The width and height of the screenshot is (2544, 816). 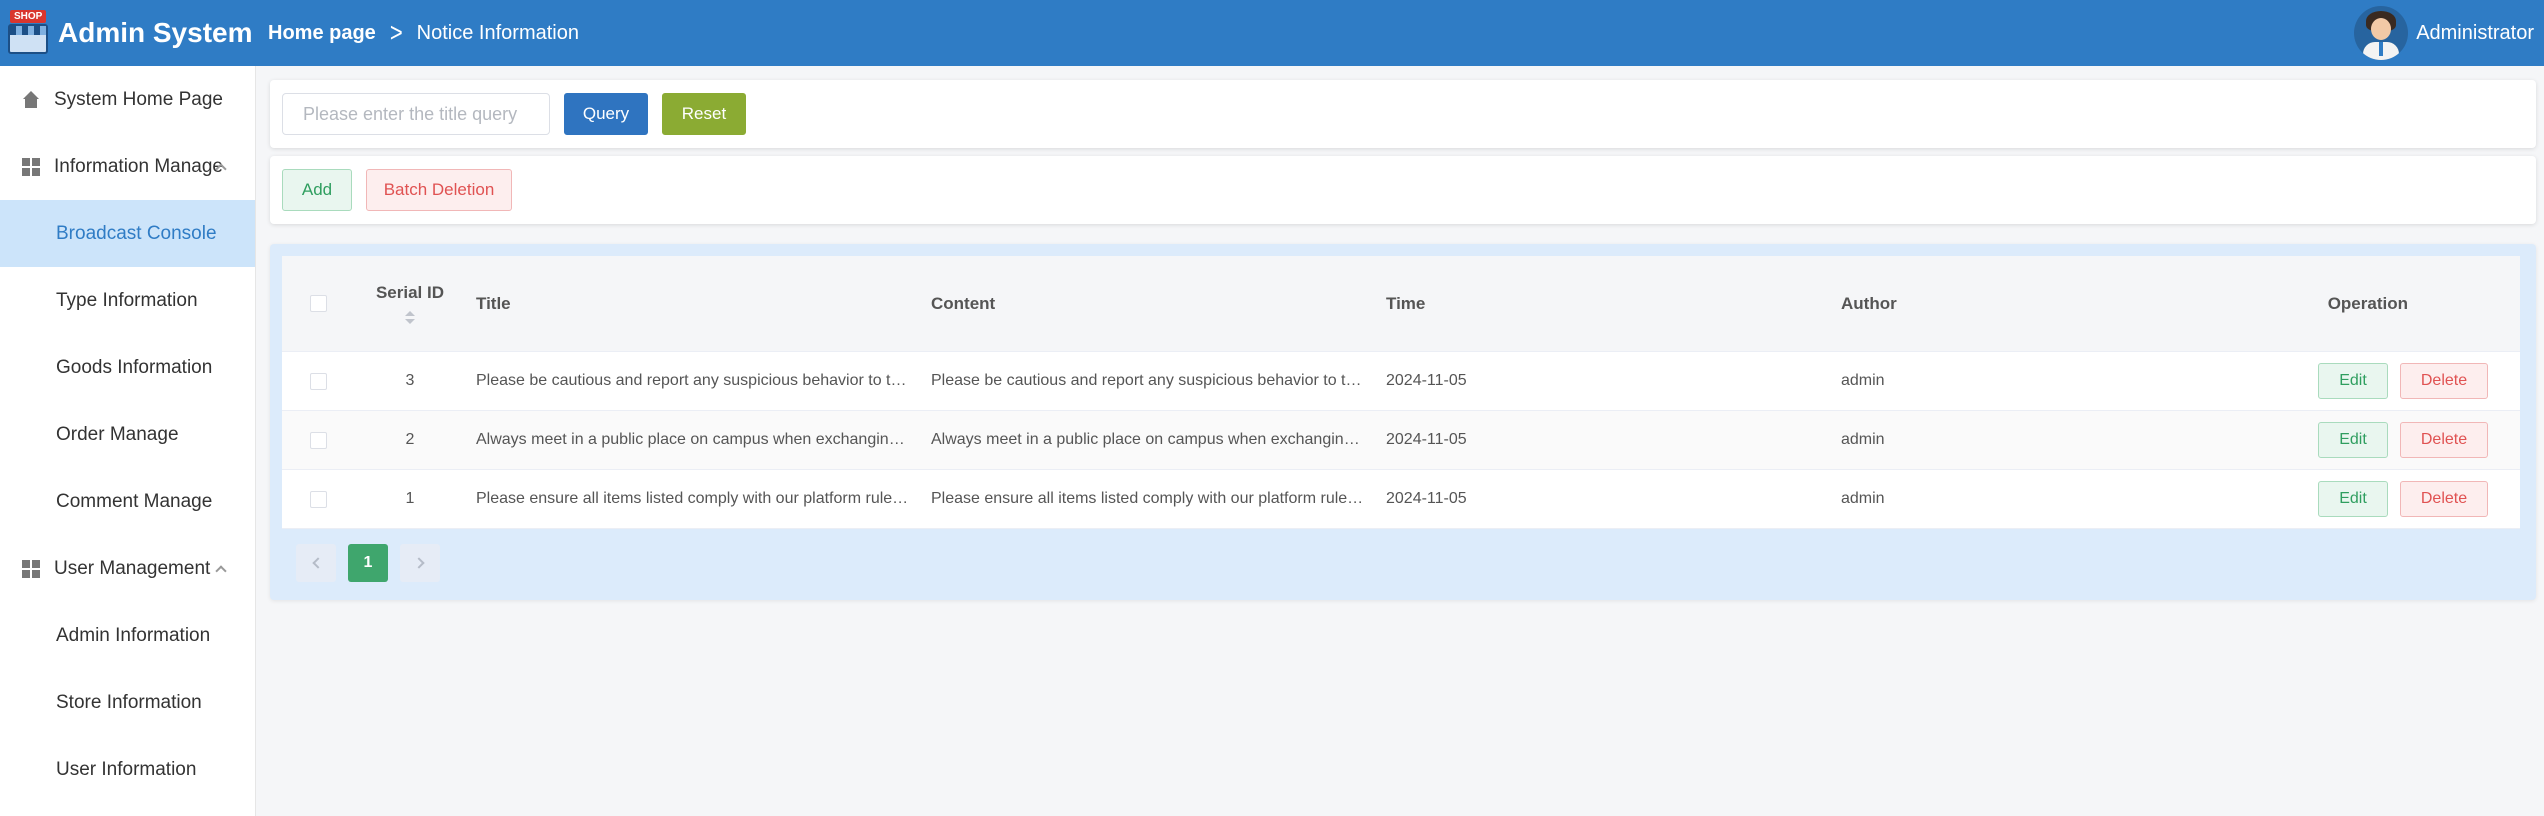 I want to click on sidebar-item-broadcast-console: Broadcast Console, so click(x=127, y=233).